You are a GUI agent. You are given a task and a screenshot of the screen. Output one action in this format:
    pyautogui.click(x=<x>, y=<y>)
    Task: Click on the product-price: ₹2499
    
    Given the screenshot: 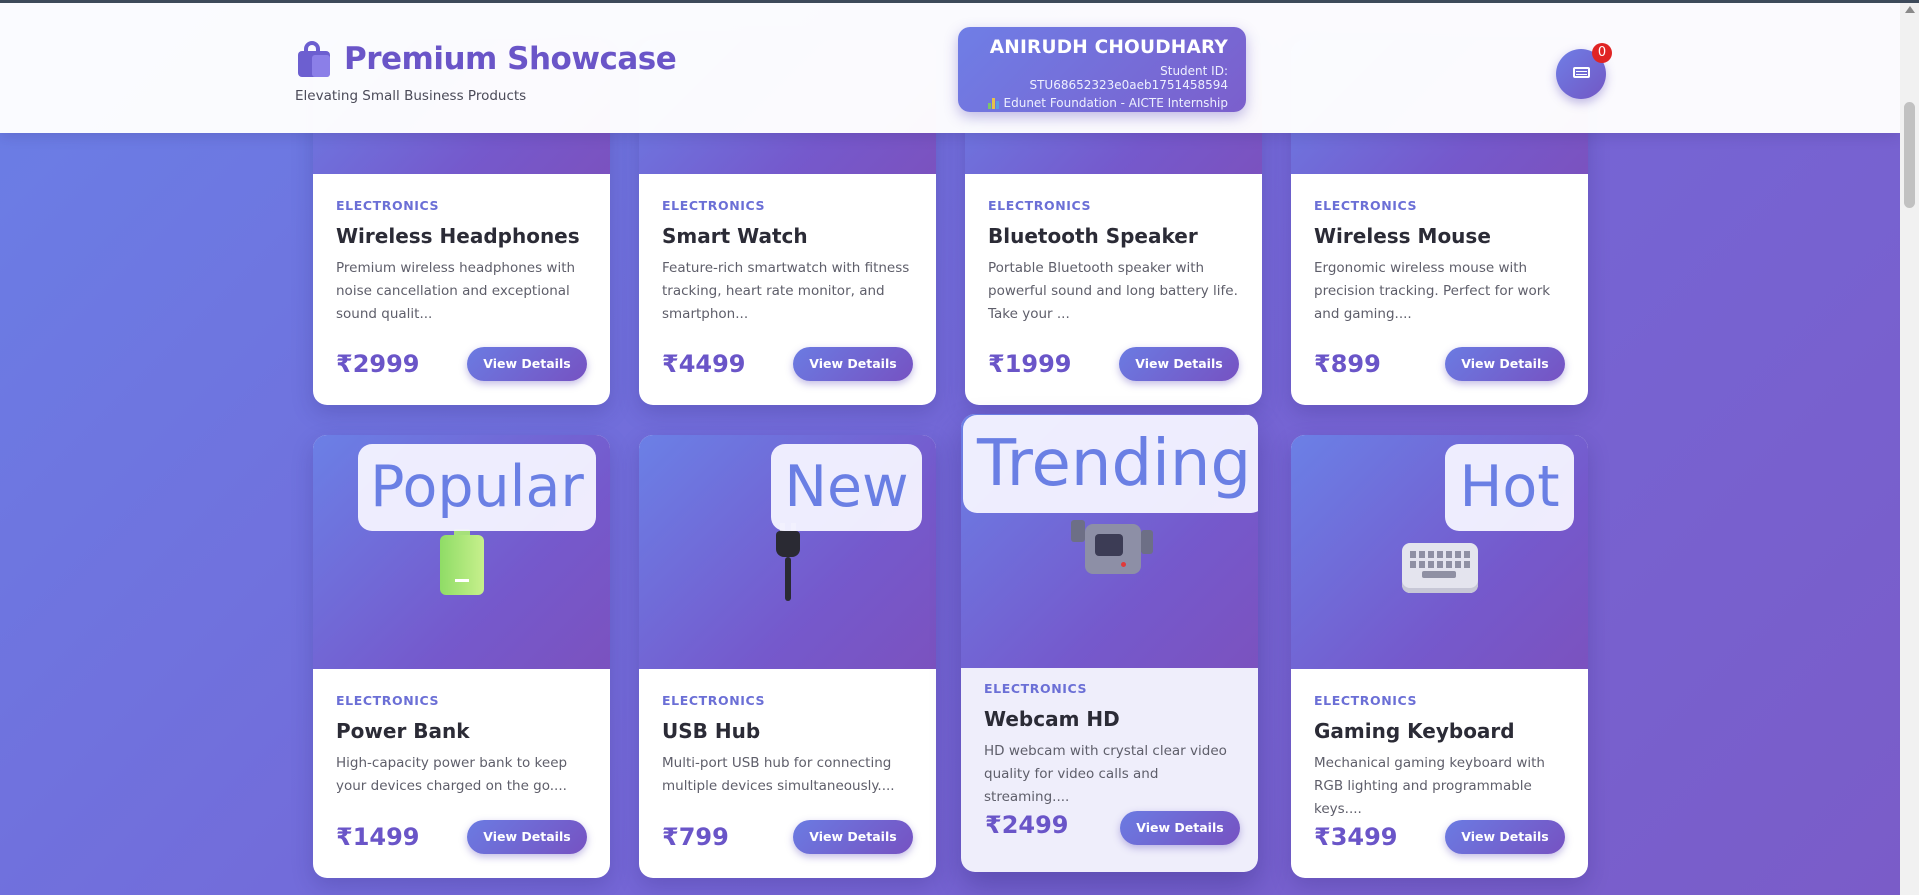 What is the action you would take?
    pyautogui.click(x=1027, y=825)
    